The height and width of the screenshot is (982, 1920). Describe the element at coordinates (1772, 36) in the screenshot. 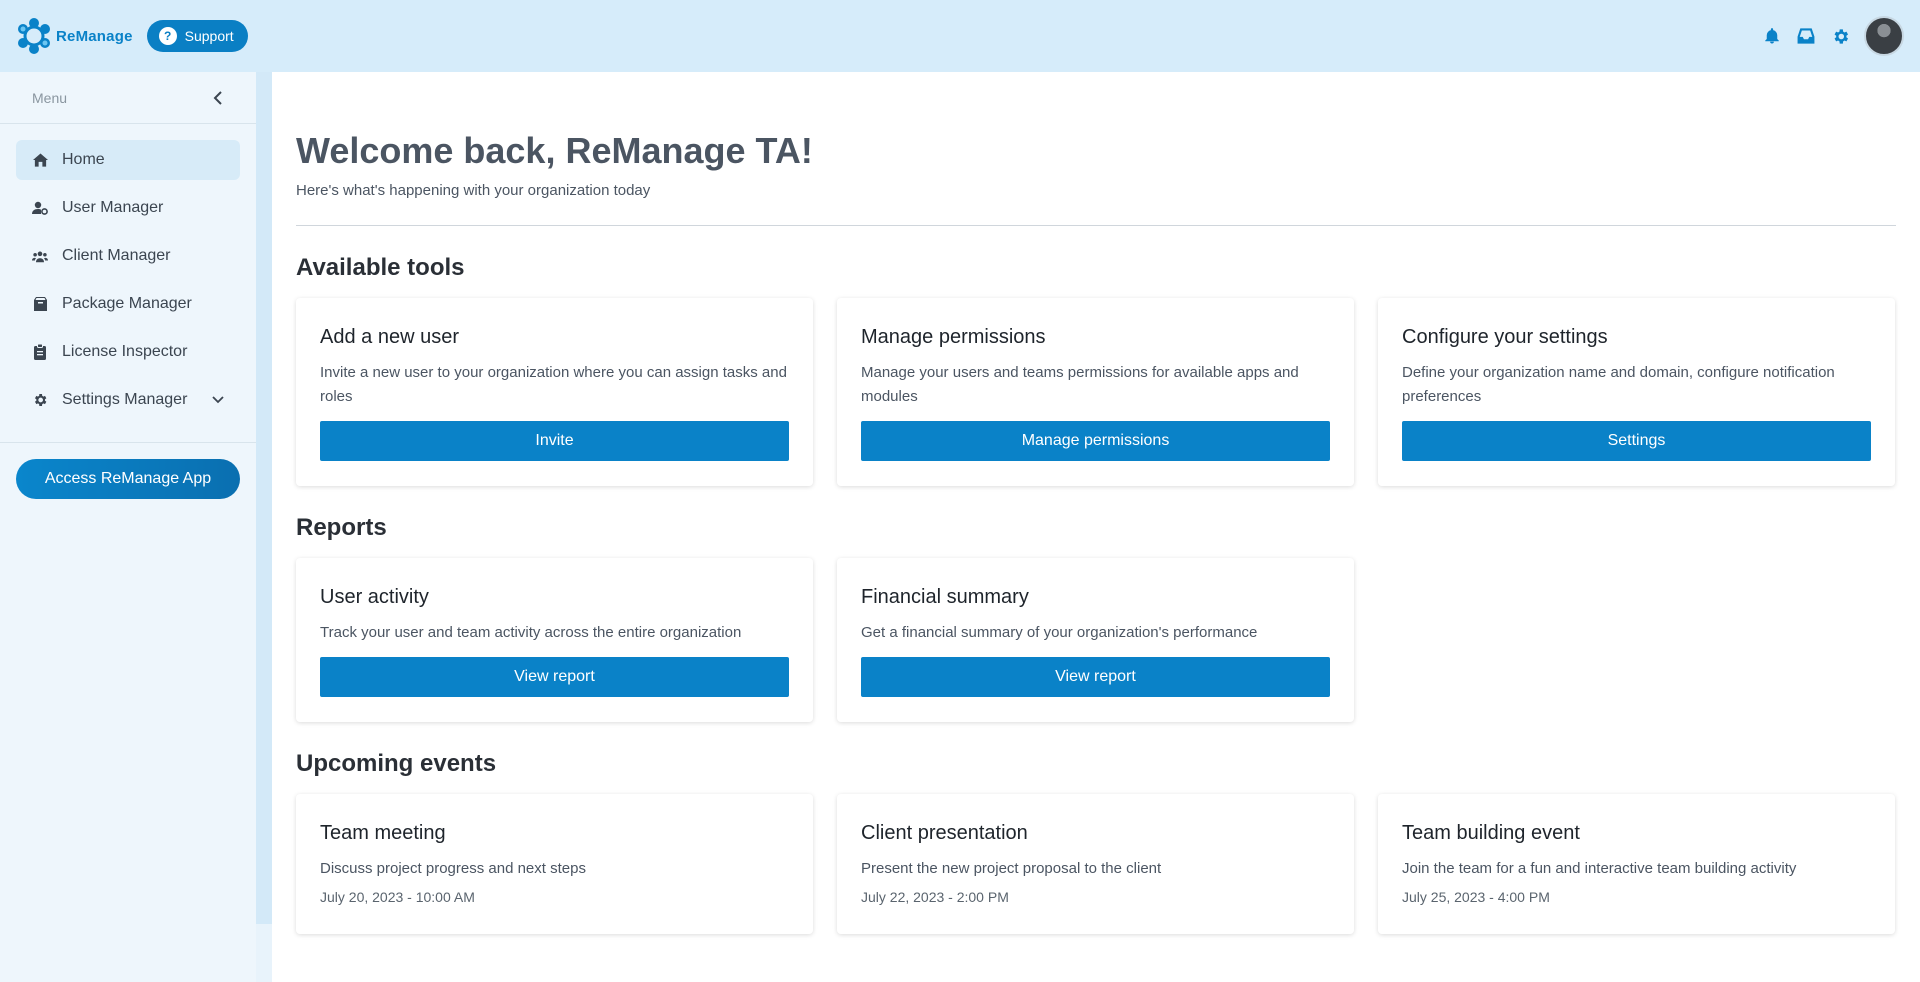

I see `bell-icon` at that location.